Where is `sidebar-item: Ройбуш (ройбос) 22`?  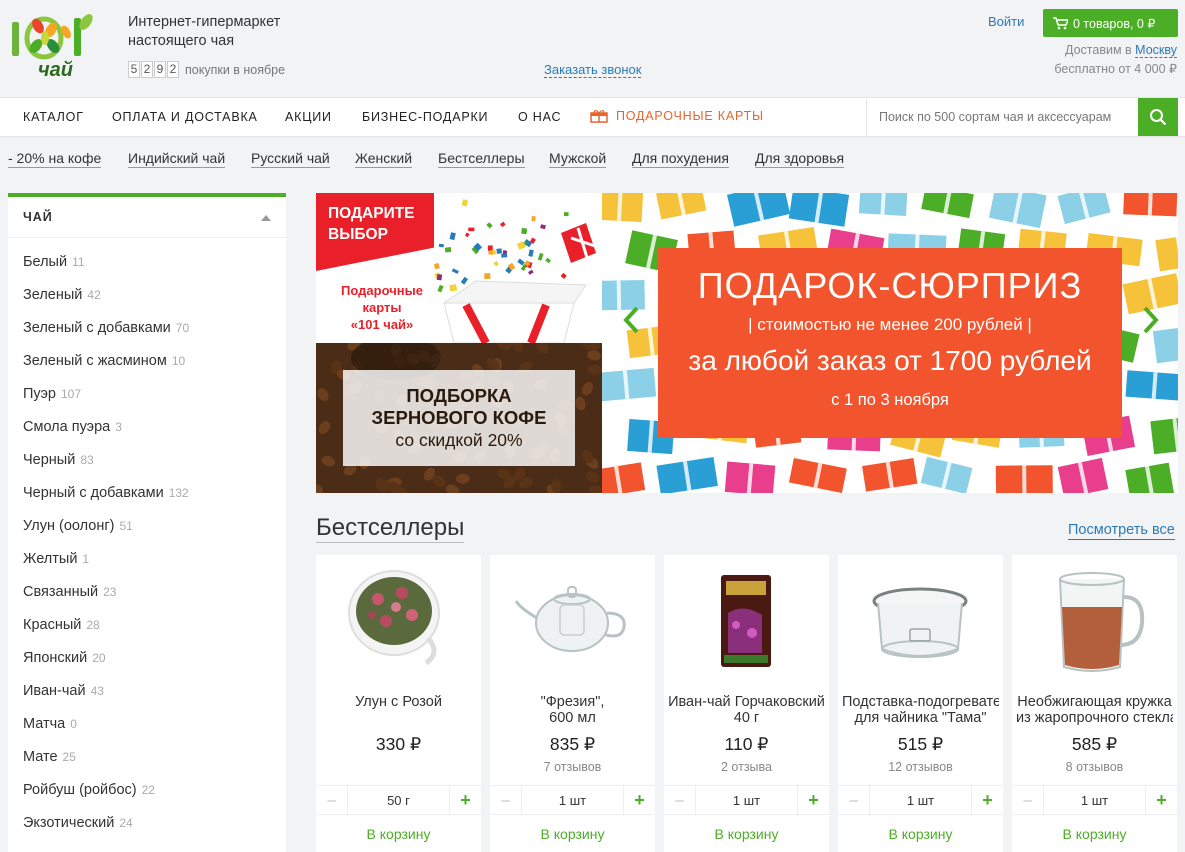 sidebar-item: Ройбуш (ройбос) 22 is located at coordinates (147, 790).